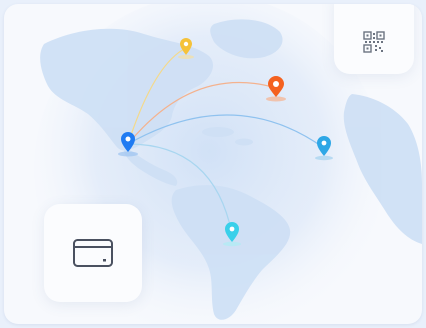 Image resolution: width=426 pixels, height=328 pixels. I want to click on credit-card-tile, so click(93, 253).